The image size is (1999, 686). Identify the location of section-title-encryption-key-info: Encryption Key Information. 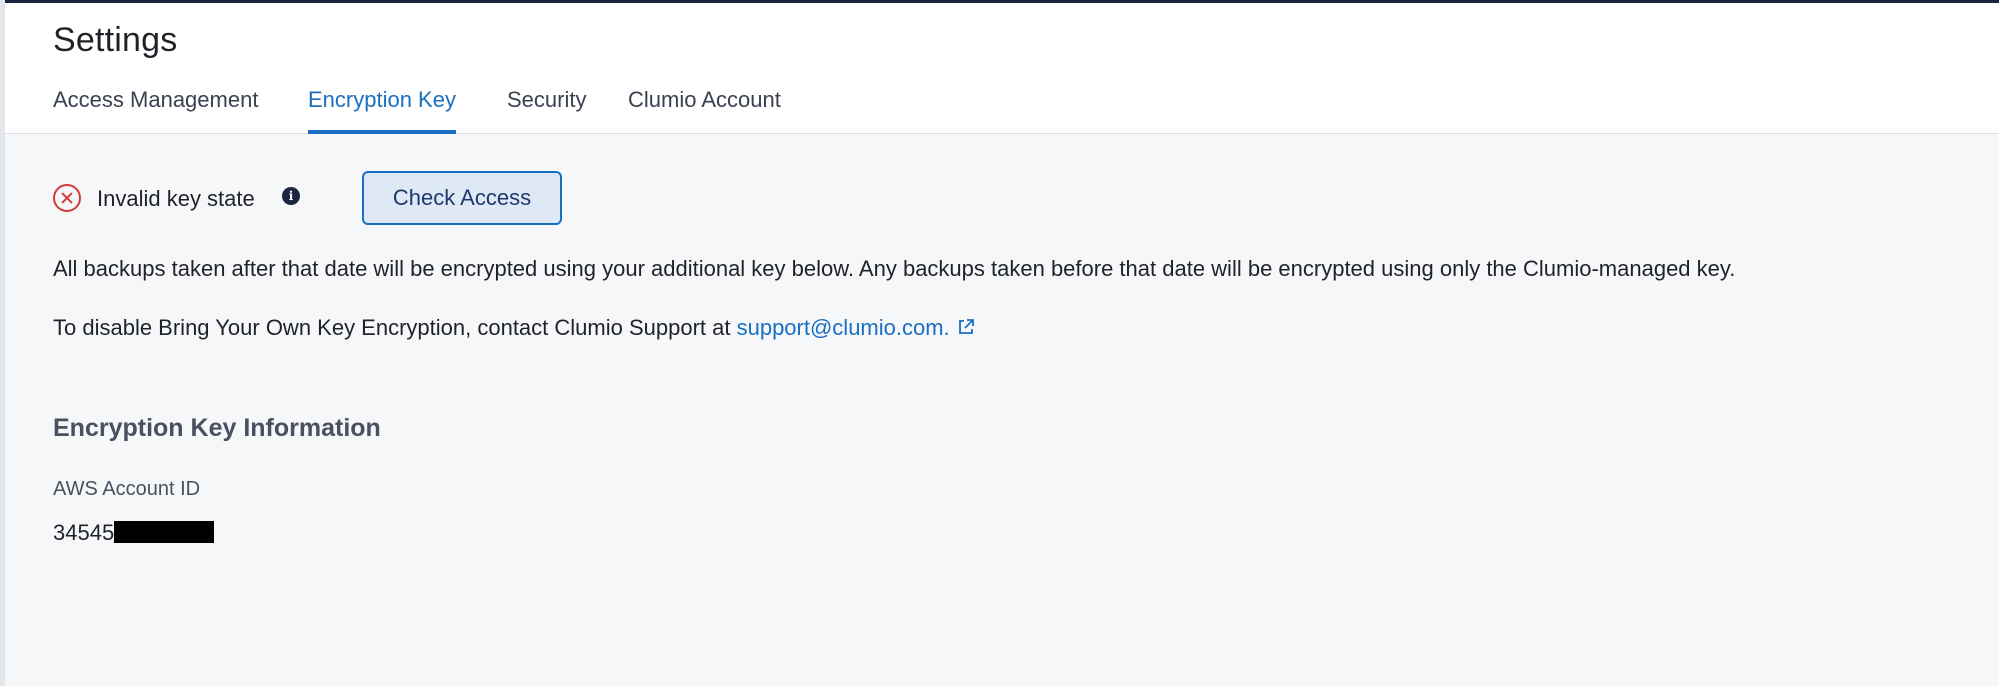
(217, 428).